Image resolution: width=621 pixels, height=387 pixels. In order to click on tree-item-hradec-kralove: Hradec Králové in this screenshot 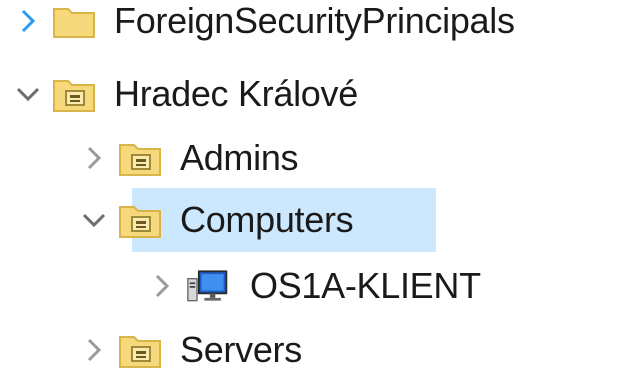, I will do `click(186, 94)`.